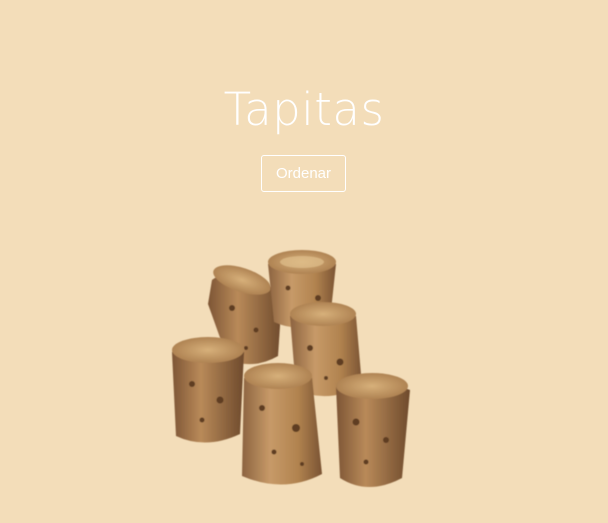 The image size is (608, 523). I want to click on order-button: Ordenar, so click(303, 173).